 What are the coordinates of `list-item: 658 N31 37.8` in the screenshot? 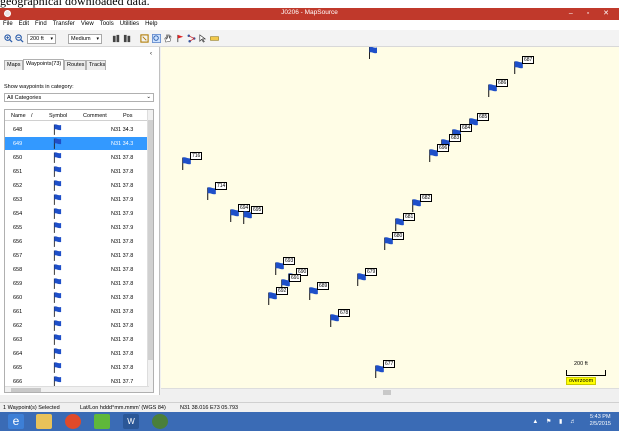 It's located at (77, 269).